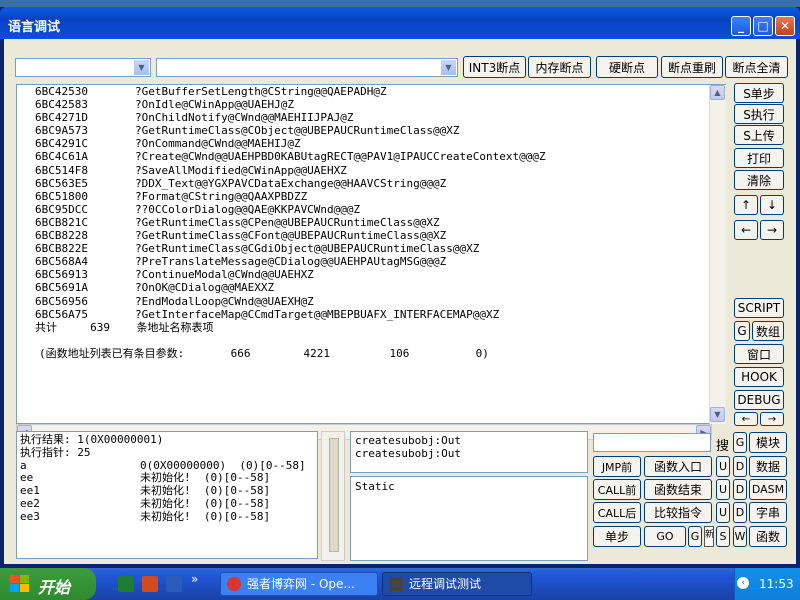 This screenshot has height=600, width=800. What do you see at coordinates (167, 516) in the screenshot?
I see `variable-row: ee3 未初始化! (0)[0--58]` at bounding box center [167, 516].